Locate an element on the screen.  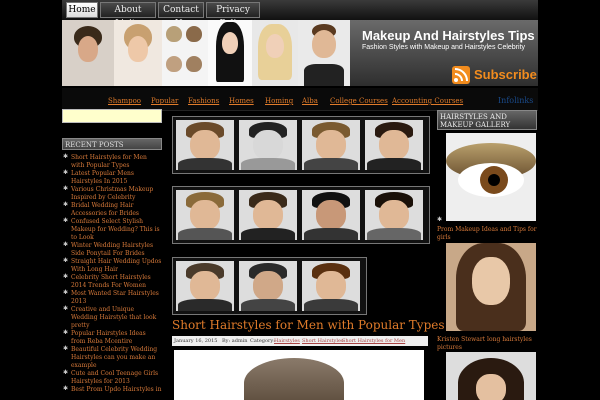
recent-post-link: ✱ Most Wanted Star Hairstyles 2013 is located at coordinates (112, 298).